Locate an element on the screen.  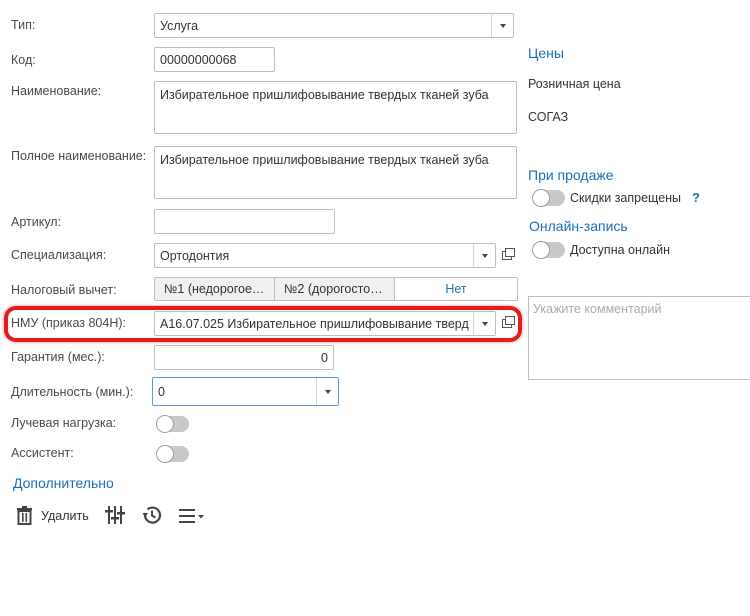
assistant-toggle is located at coordinates (172, 454).